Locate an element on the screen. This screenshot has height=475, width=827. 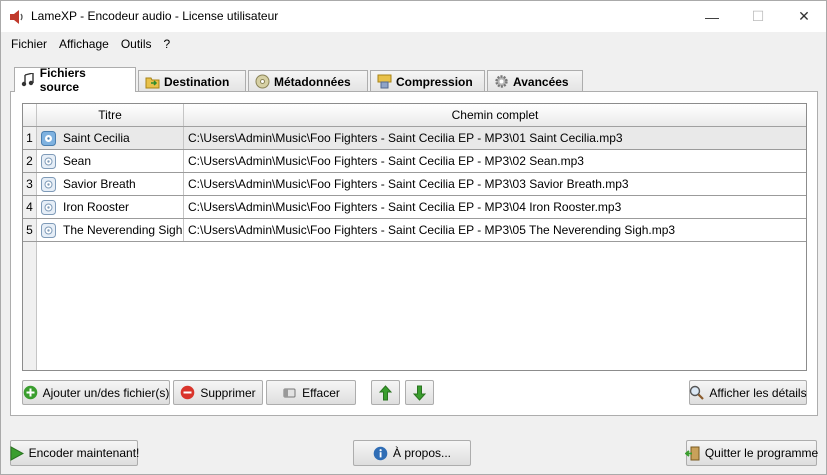
add-files-label: Ajouter un/des fichier(s) is located at coordinates (106, 392).